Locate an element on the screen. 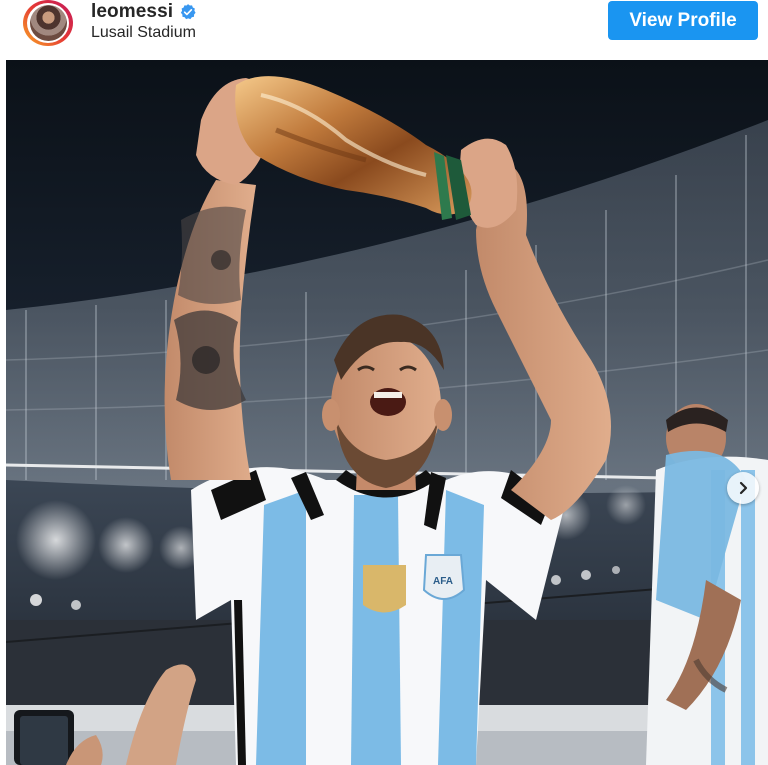 Image resolution: width=768 pixels, height=765 pixels. next-photo-button is located at coordinates (743, 488).